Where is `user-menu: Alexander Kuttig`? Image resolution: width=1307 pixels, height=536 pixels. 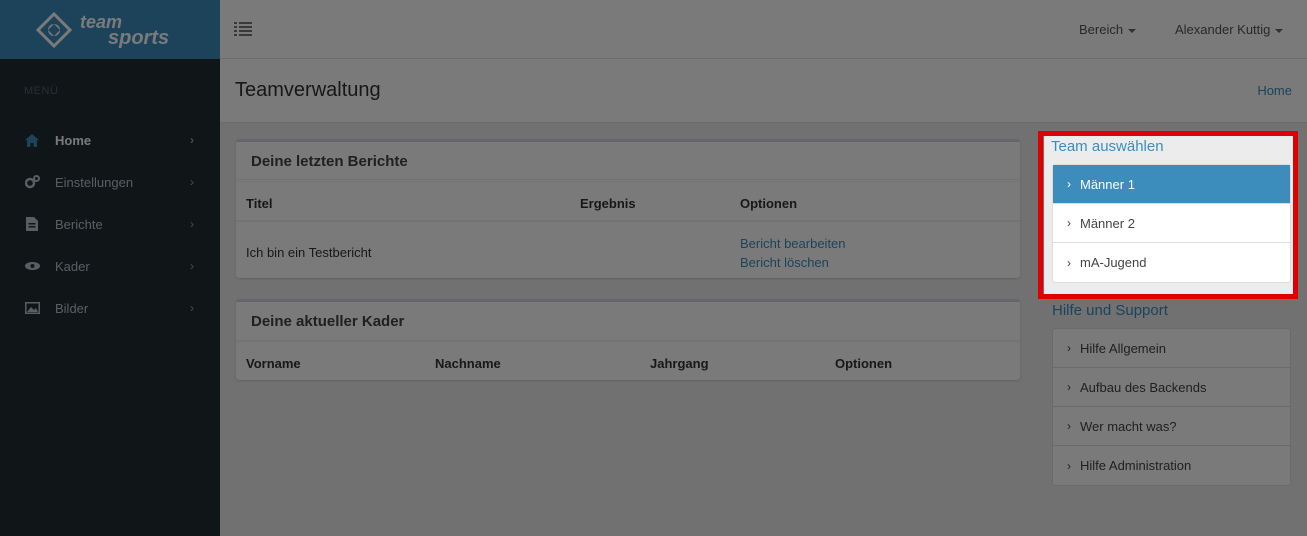
user-menu: Alexander Kuttig is located at coordinates (1229, 29).